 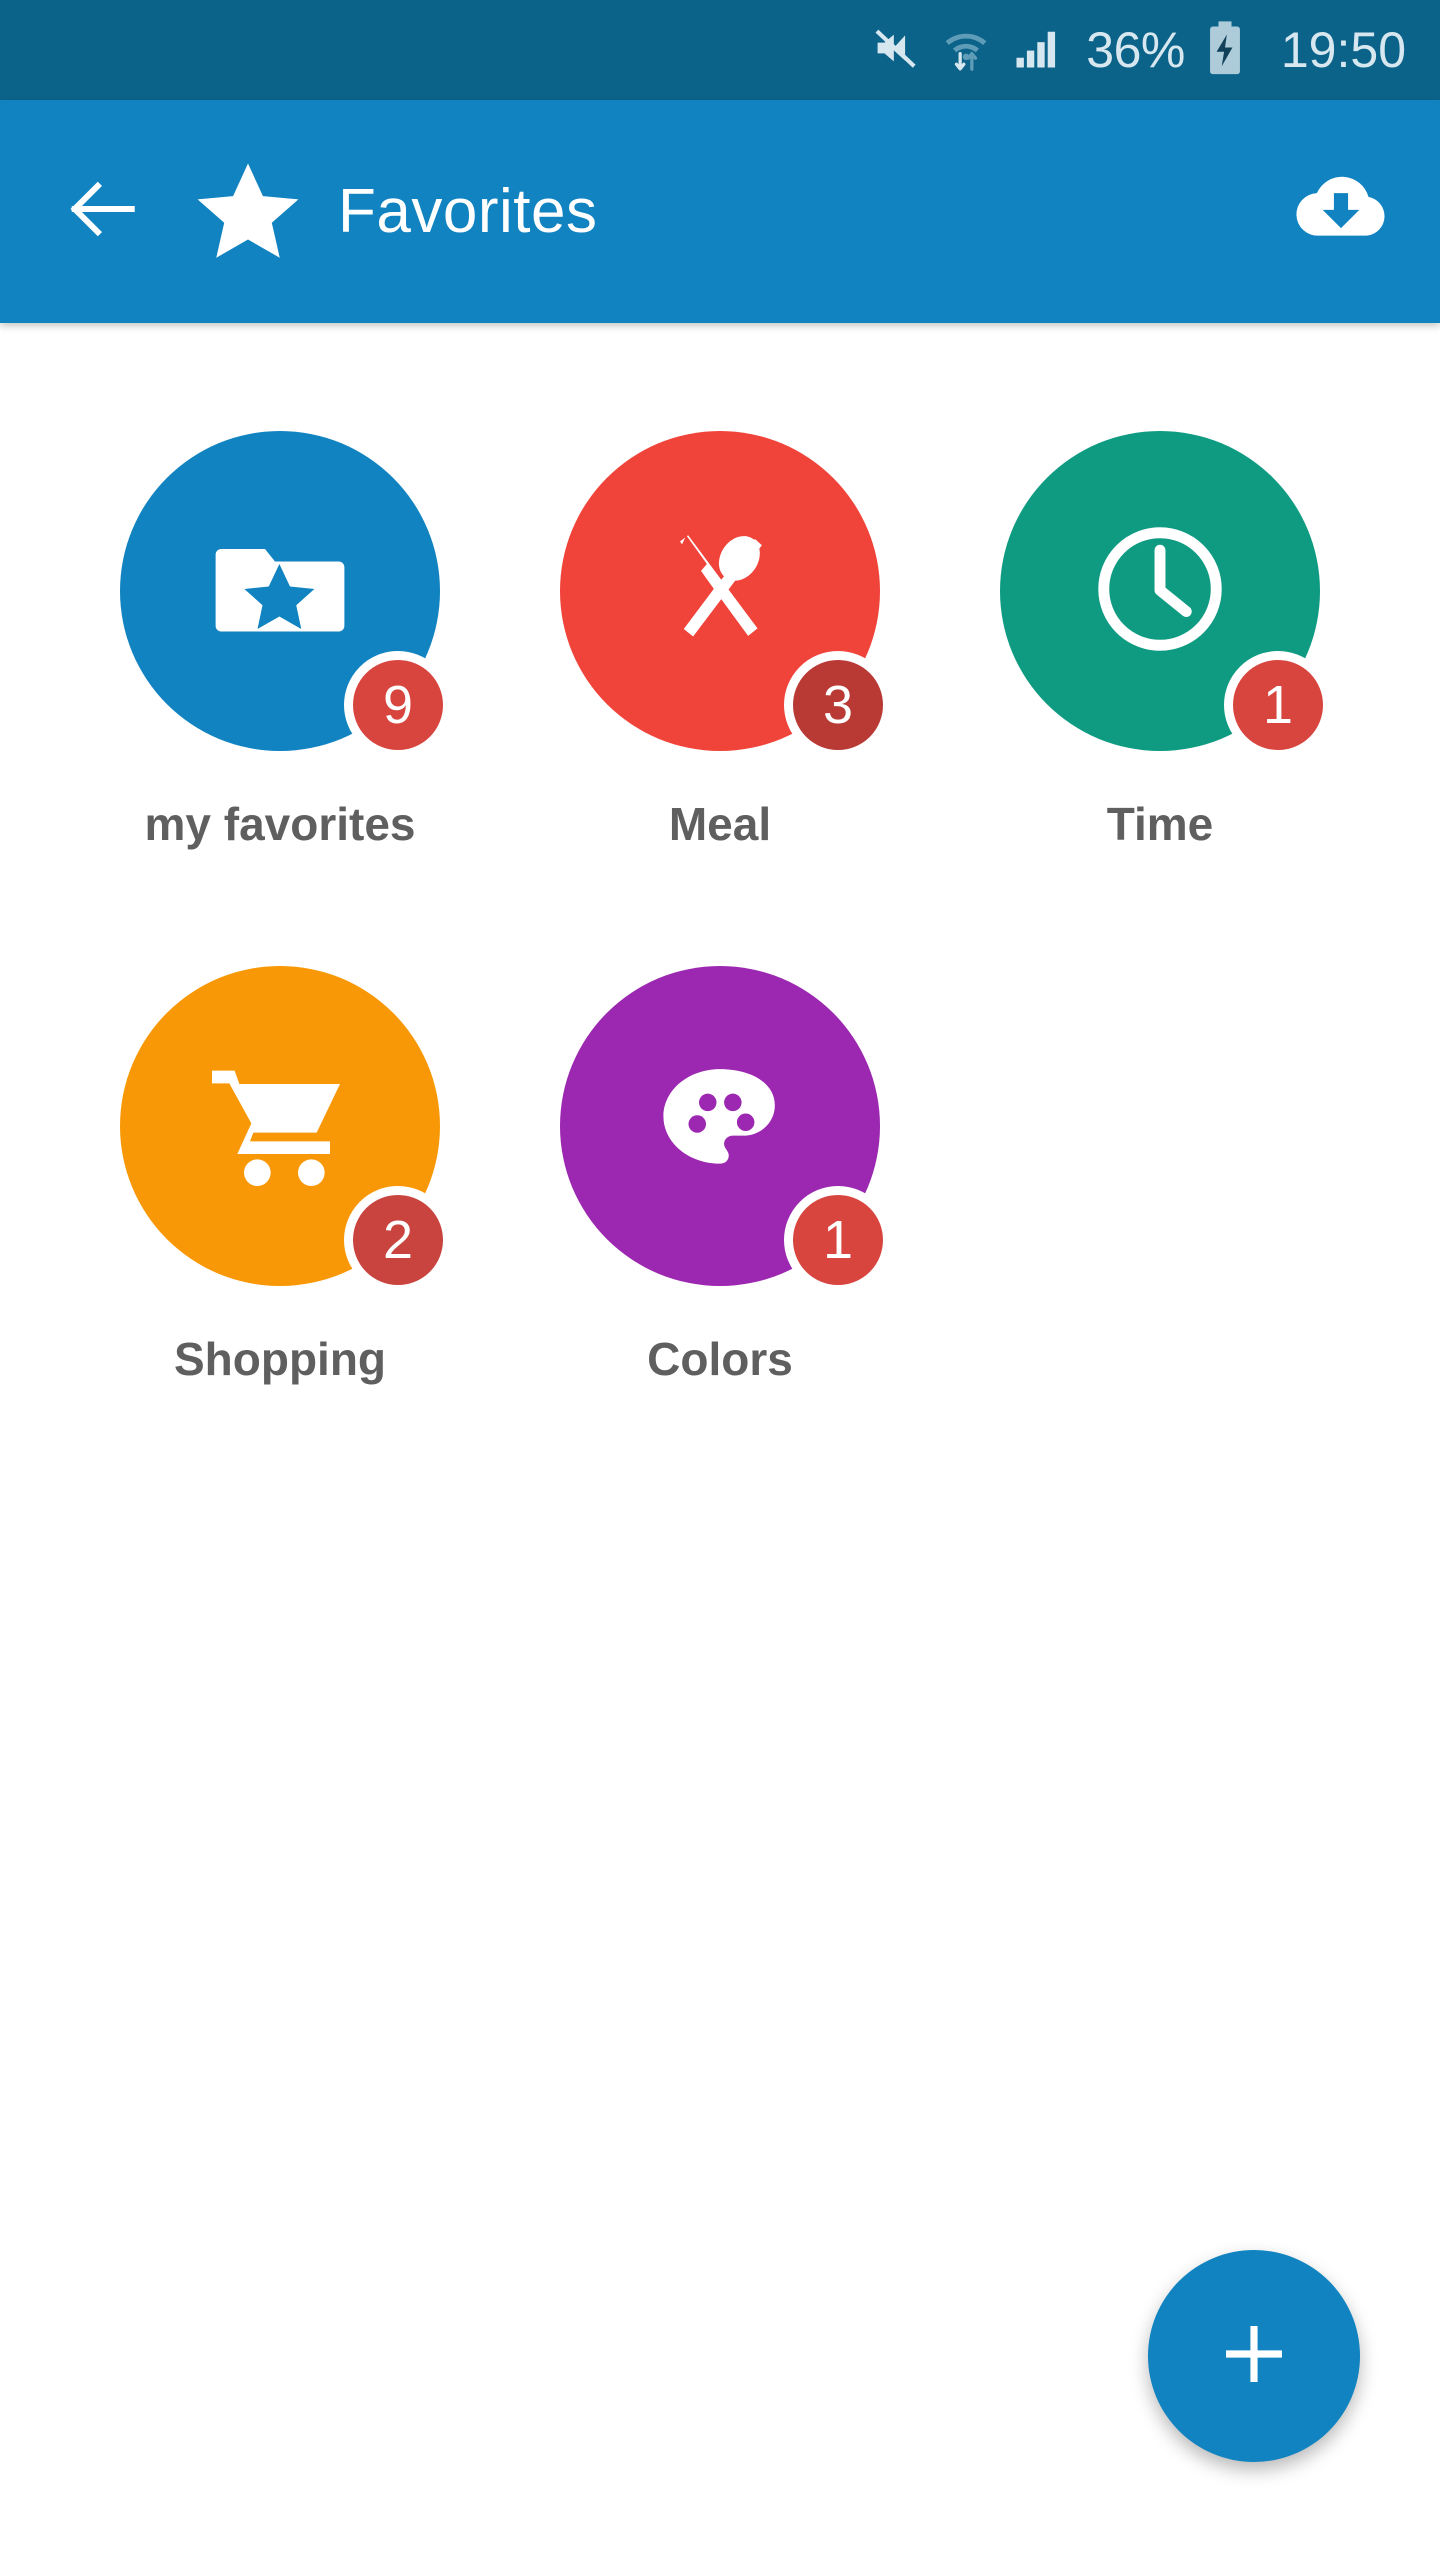 I want to click on category-label: my favorites, so click(x=280, y=824).